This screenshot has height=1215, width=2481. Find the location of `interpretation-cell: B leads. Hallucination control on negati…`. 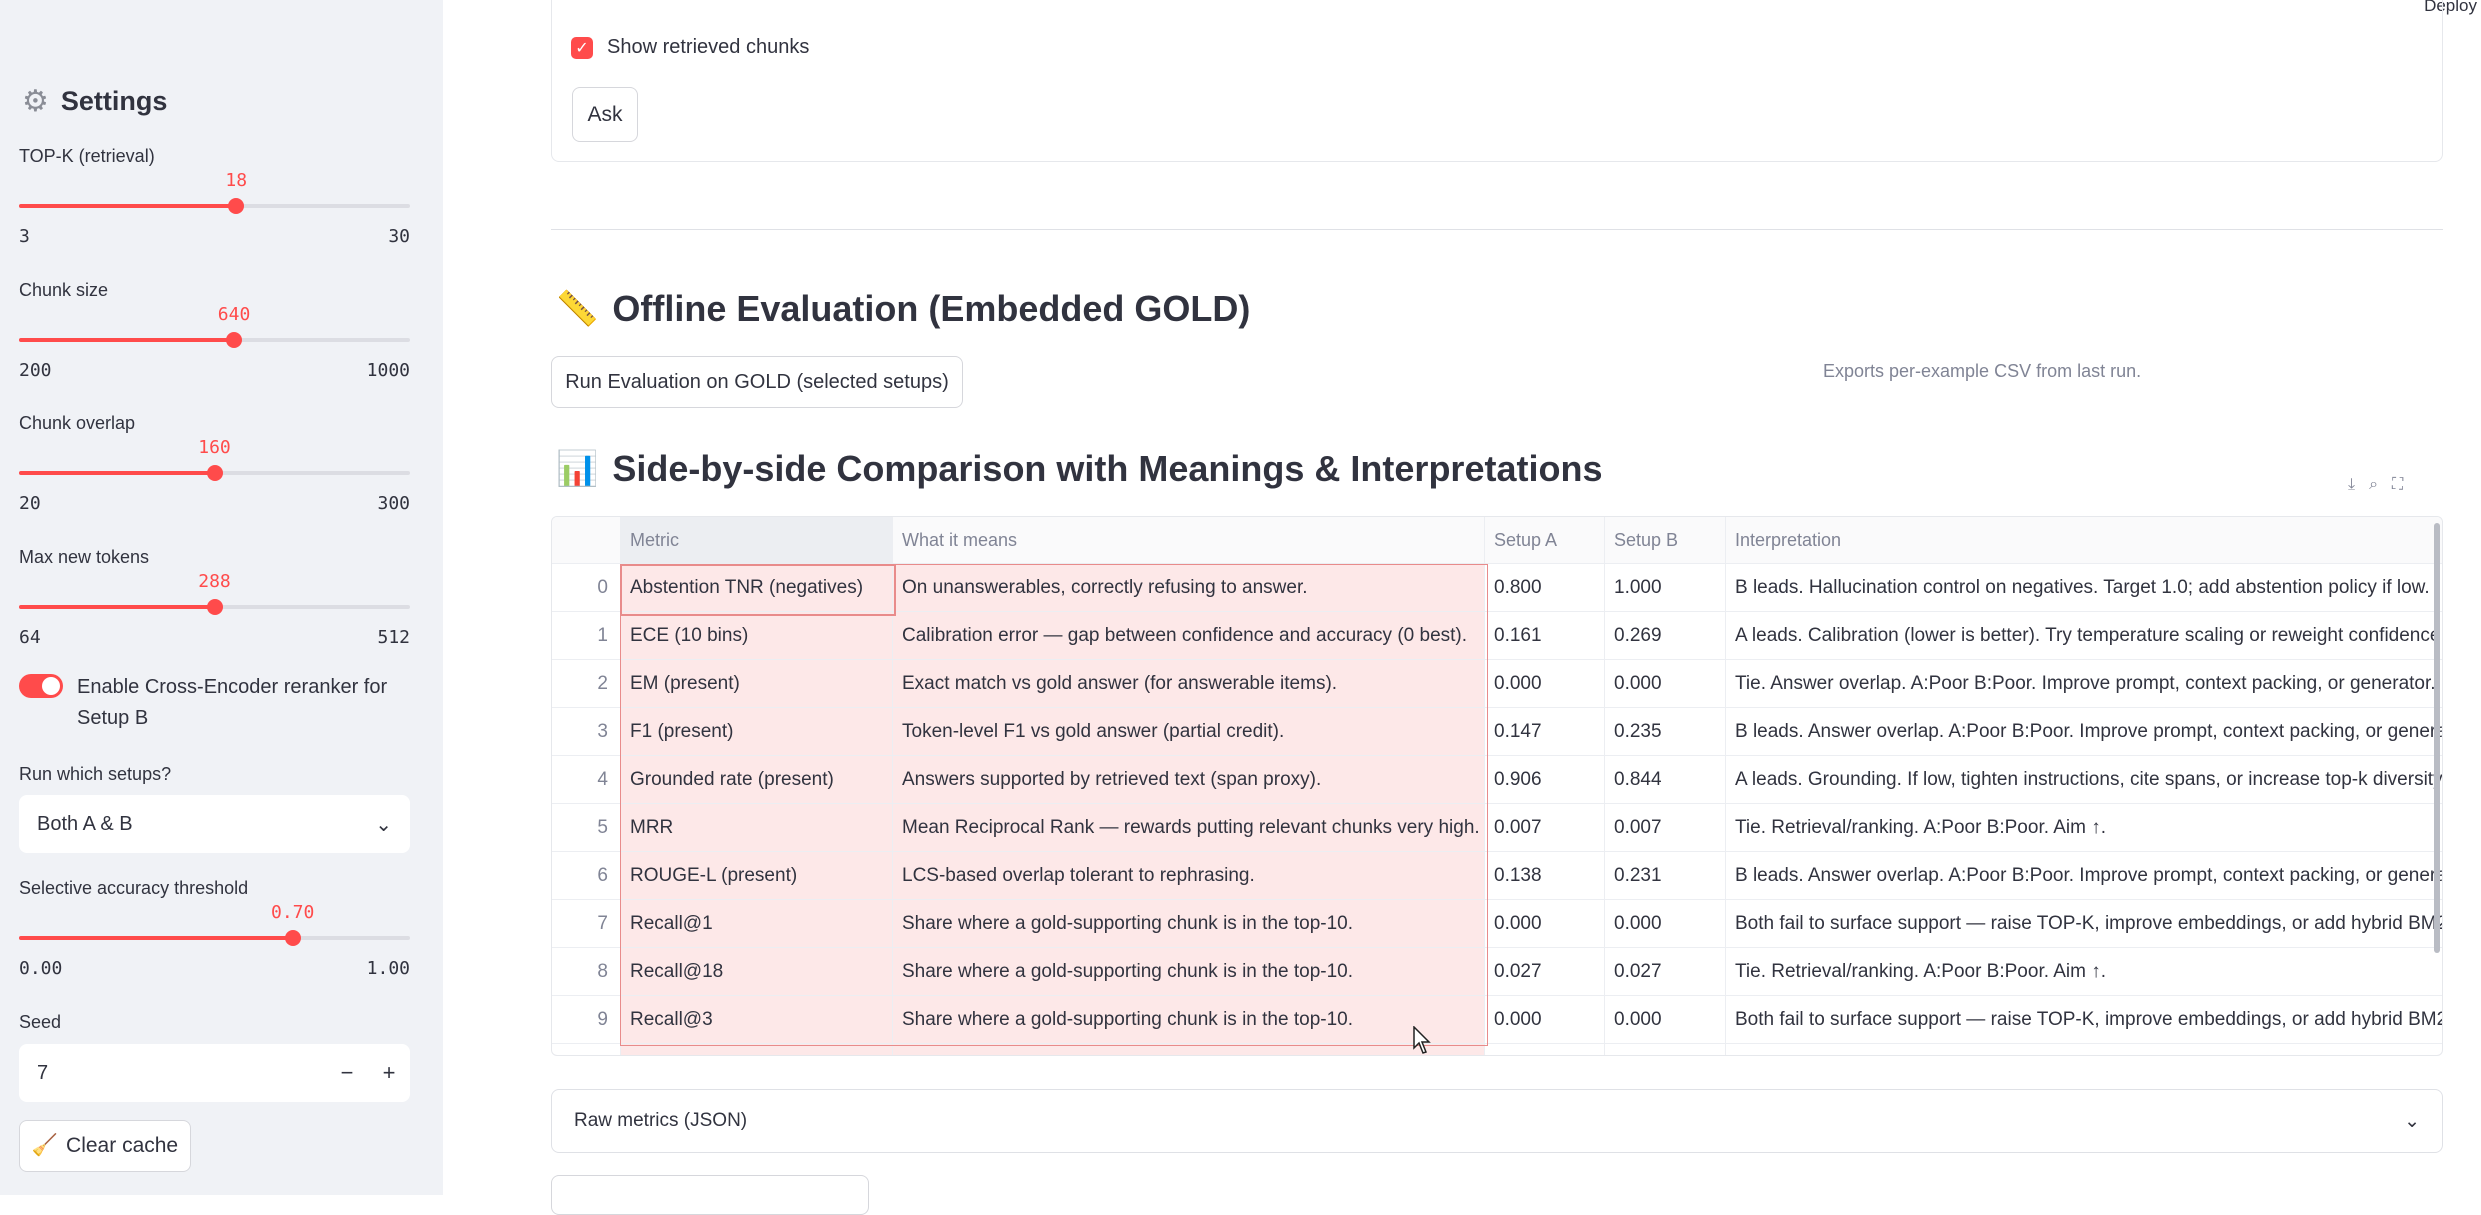

interpretation-cell: B leads. Hallucination control on negati… is located at coordinates (2084, 587).